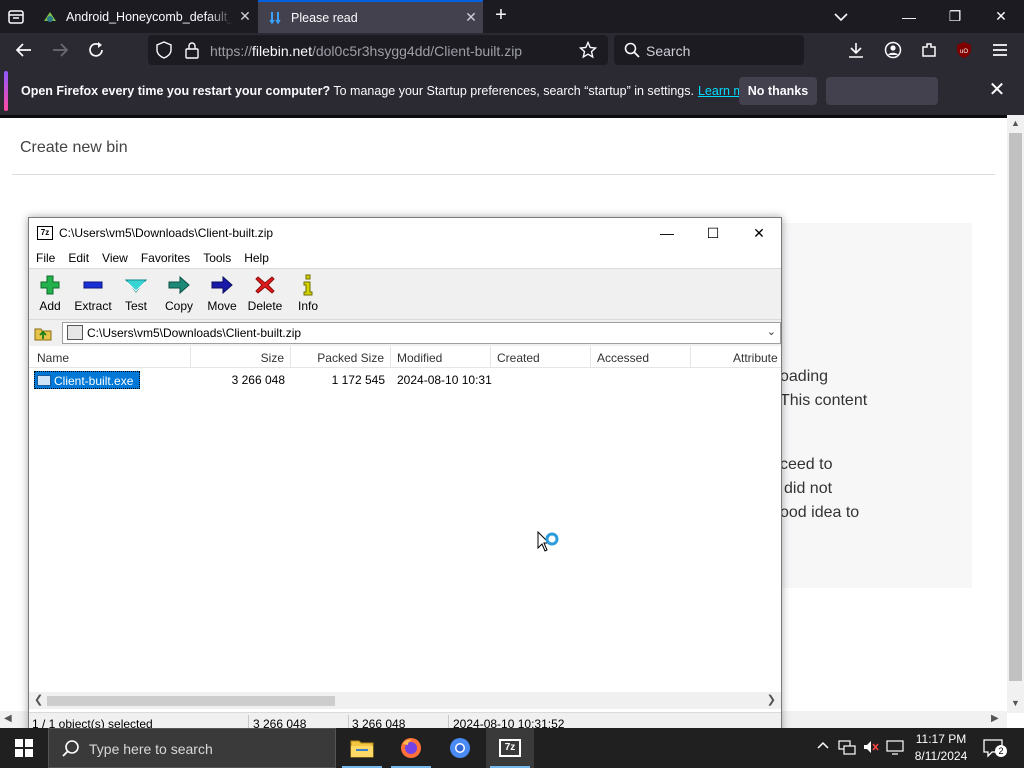 This screenshot has width=1024, height=768. I want to click on restore-icon: ❐, so click(955, 16).